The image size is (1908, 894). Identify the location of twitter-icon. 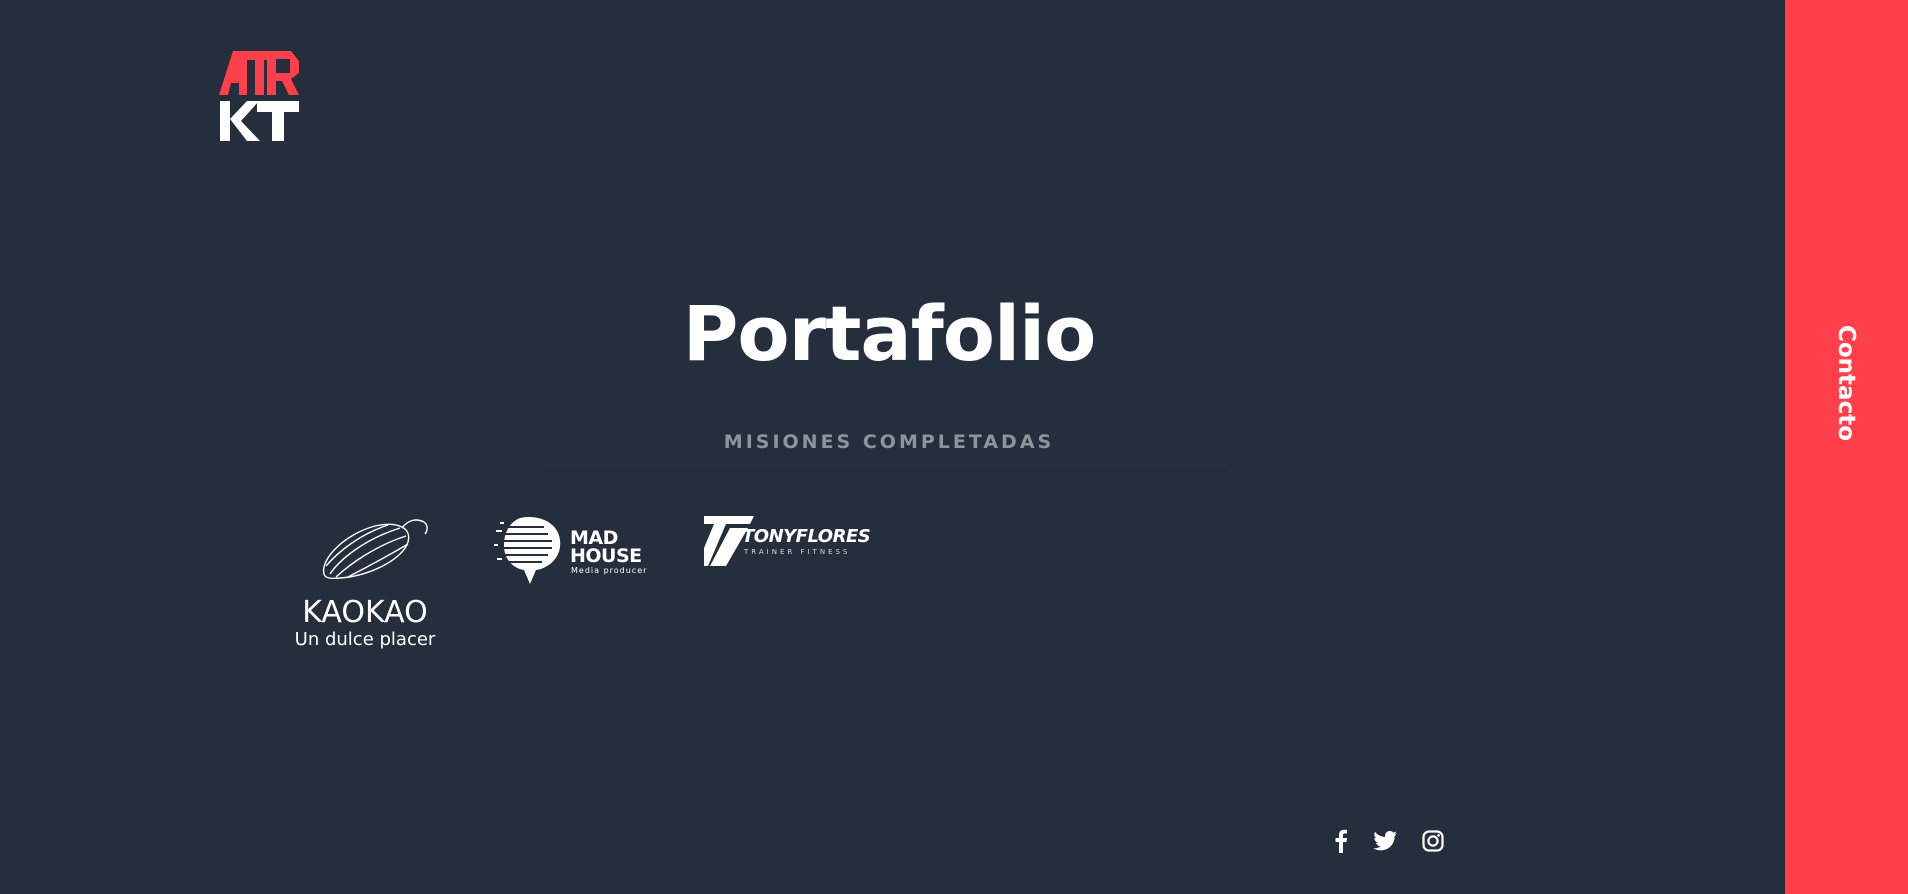
(1385, 841).